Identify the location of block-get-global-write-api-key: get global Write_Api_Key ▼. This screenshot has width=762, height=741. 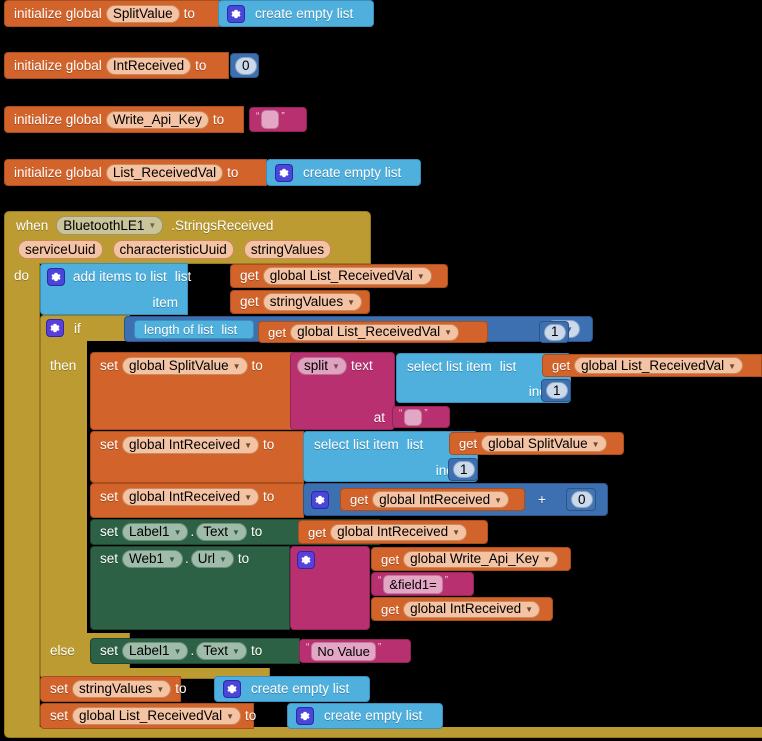
(471, 559).